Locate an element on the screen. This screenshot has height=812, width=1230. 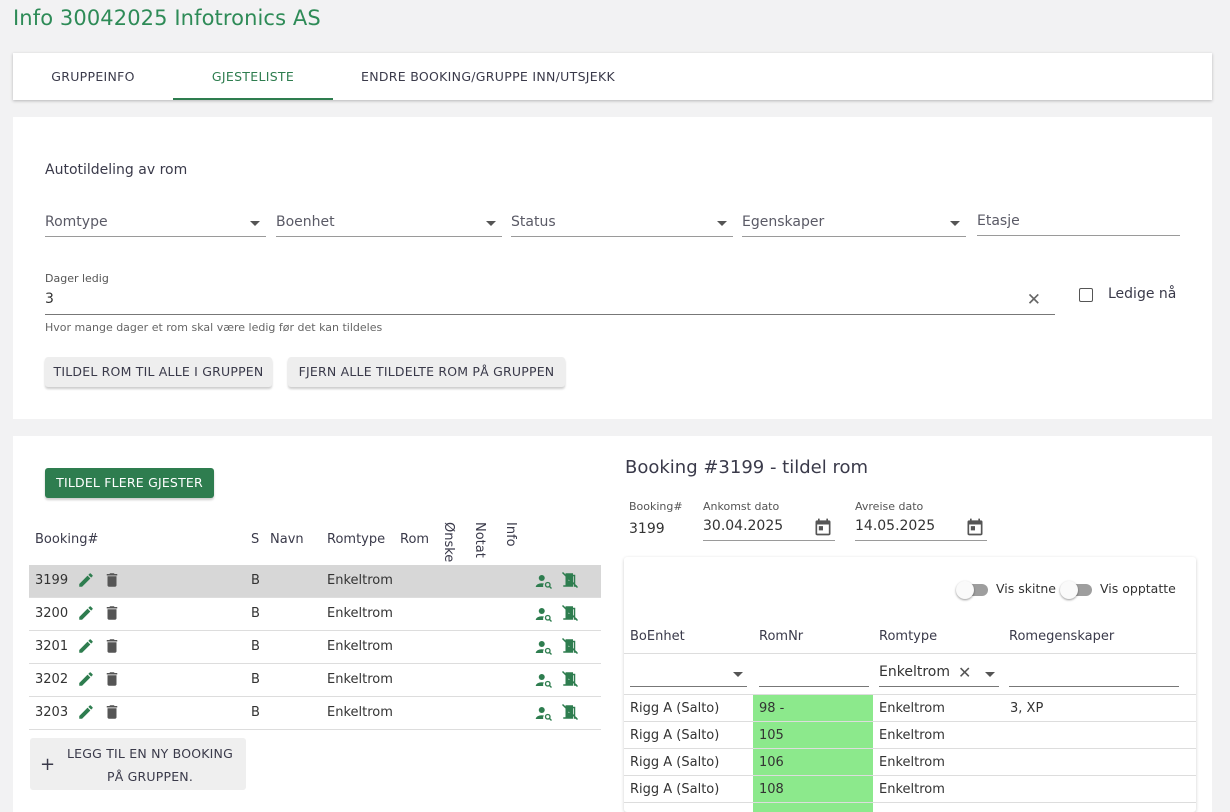
ledige-na-checkbox is located at coordinates (1086, 295).